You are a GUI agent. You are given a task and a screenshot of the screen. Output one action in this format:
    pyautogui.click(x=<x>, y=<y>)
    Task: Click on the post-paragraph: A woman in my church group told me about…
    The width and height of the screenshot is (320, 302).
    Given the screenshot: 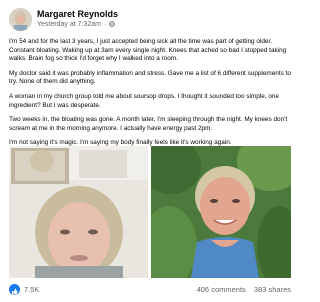 What is the action you would take?
    pyautogui.click(x=144, y=100)
    